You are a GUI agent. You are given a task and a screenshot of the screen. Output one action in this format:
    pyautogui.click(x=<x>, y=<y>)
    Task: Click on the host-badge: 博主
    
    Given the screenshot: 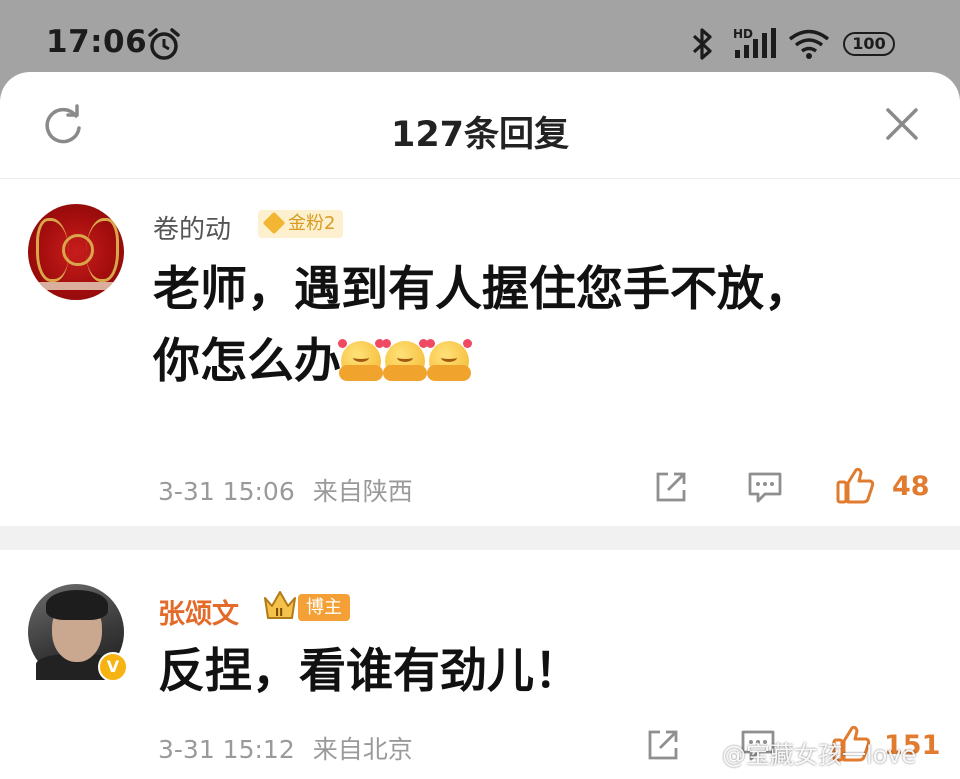 What is the action you would take?
    pyautogui.click(x=324, y=607)
    